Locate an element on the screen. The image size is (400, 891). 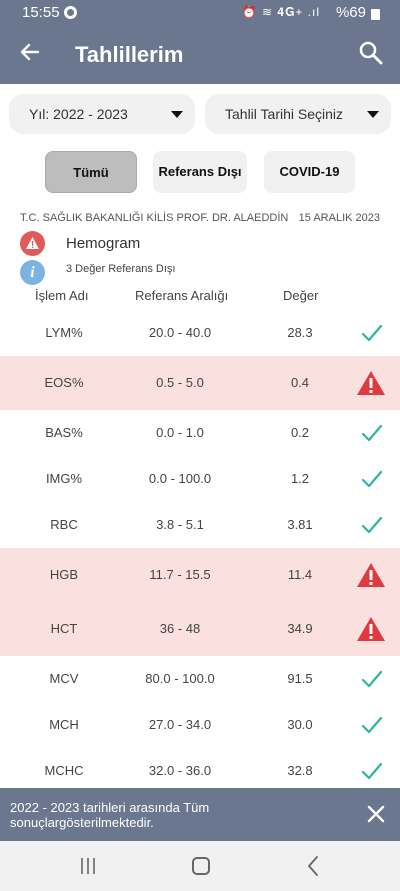
date-select: Tahlil Tarihi Seçiniz is located at coordinates (298, 114).